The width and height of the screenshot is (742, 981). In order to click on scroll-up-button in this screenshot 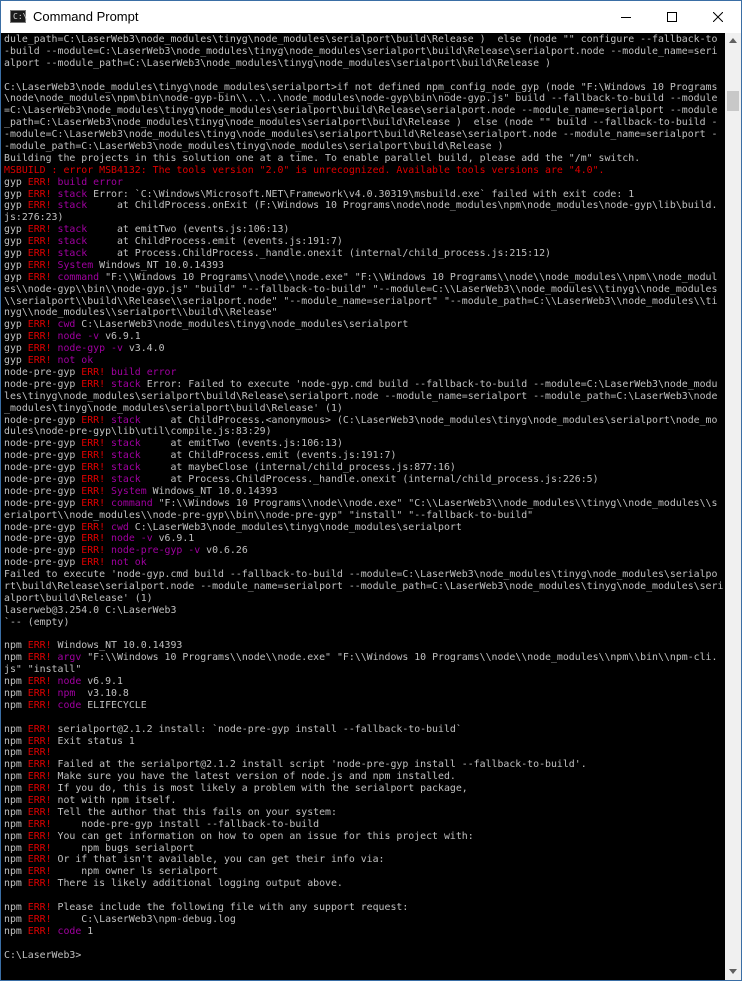, I will do `click(733, 41)`.